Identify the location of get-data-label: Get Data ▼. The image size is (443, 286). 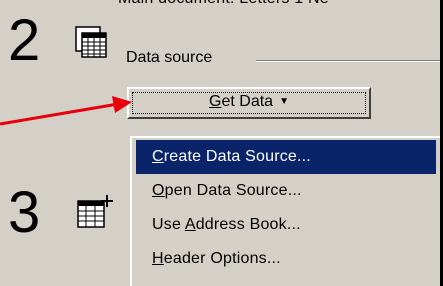
(249, 101).